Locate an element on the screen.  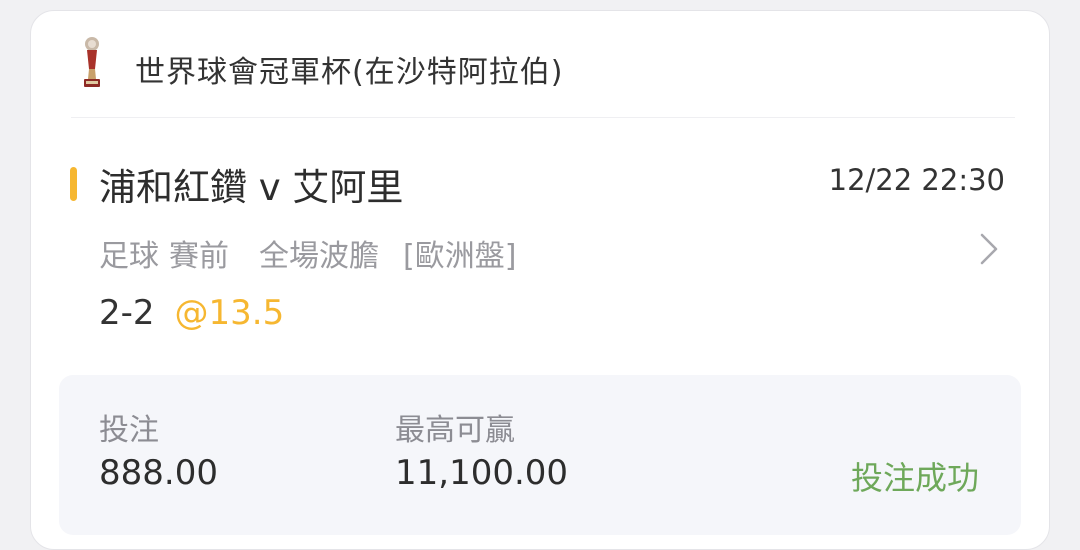
market-label: 全場波膽 is located at coordinates (319, 256).